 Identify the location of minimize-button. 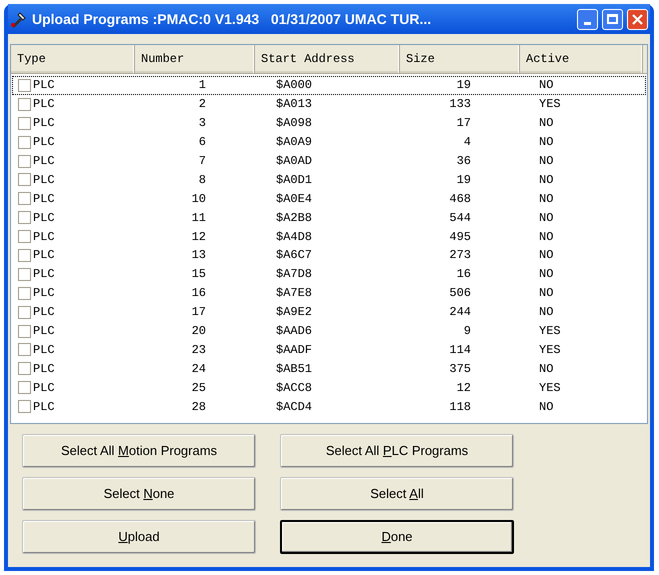
(587, 19).